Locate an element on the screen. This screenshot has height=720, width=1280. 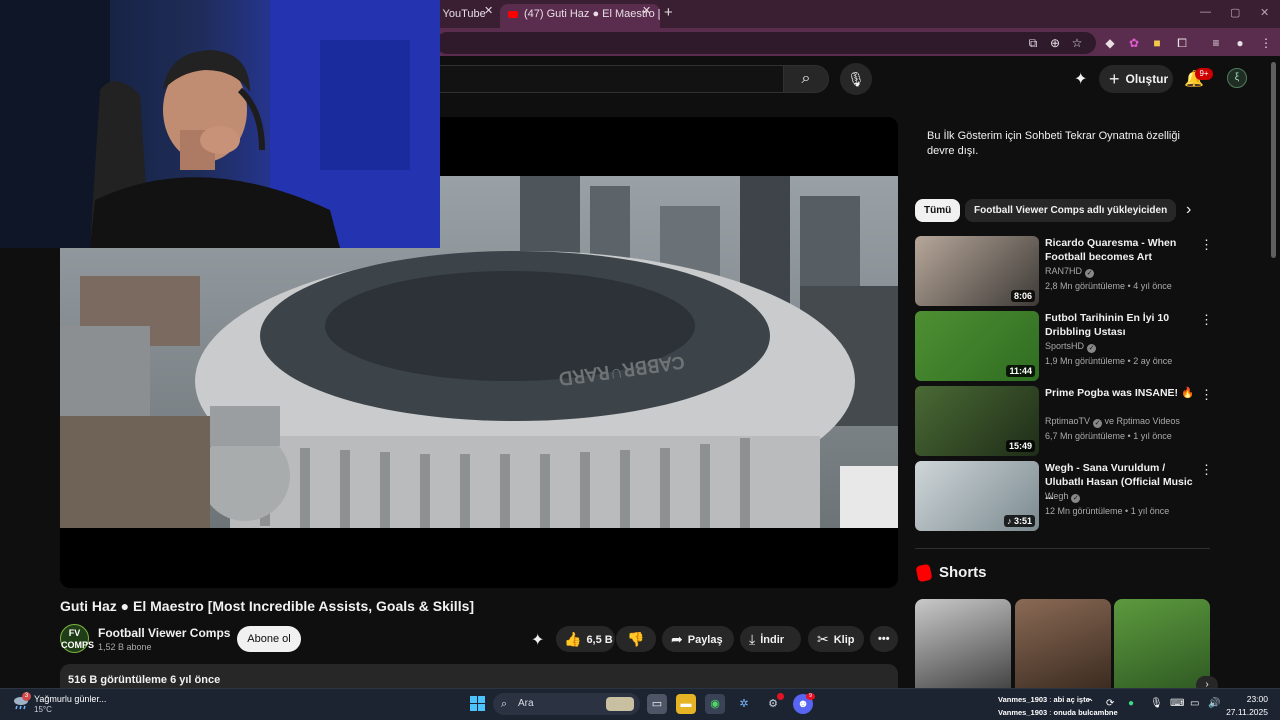
ai-summary-icon: ✦ is located at coordinates (537, 640).